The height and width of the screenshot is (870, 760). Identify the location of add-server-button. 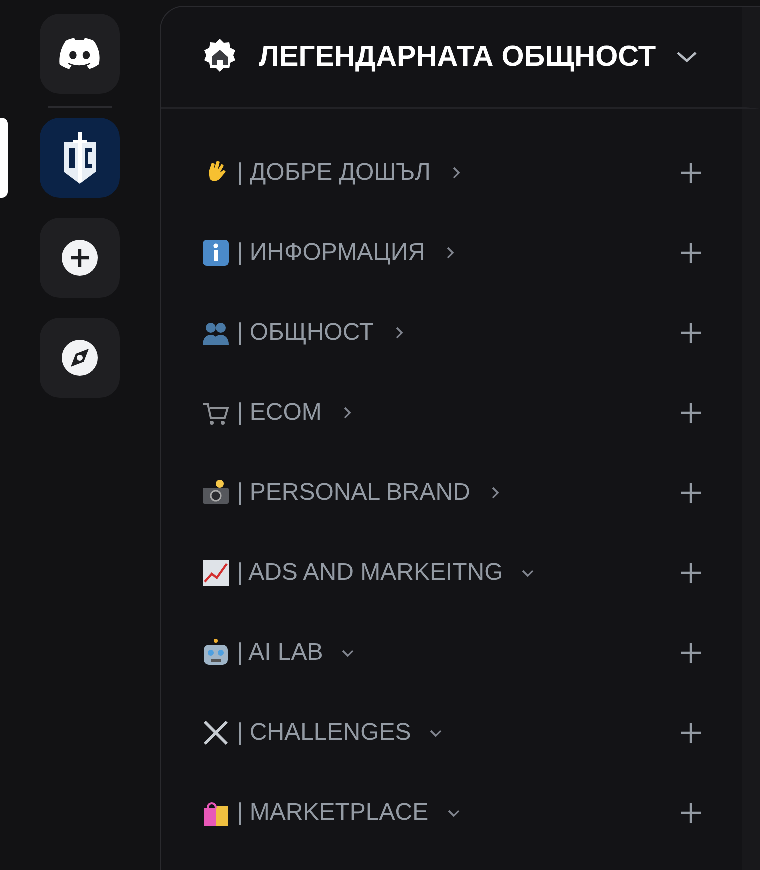
(80, 258).